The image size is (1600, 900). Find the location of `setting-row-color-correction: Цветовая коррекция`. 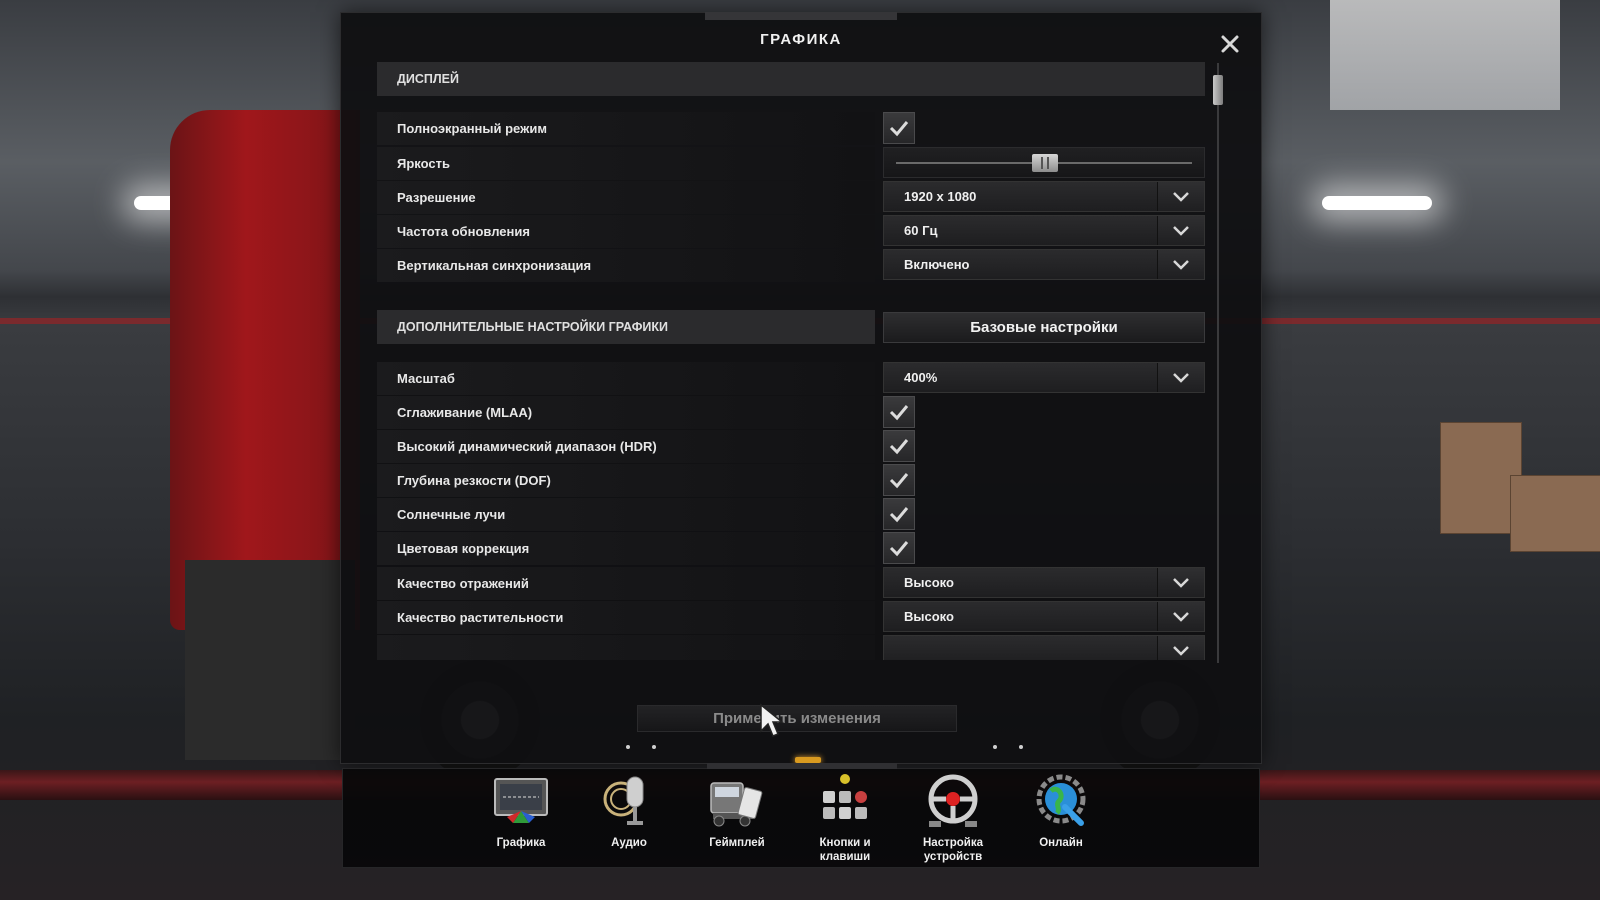

setting-row-color-correction: Цветовая коррекция is located at coordinates (791, 548).